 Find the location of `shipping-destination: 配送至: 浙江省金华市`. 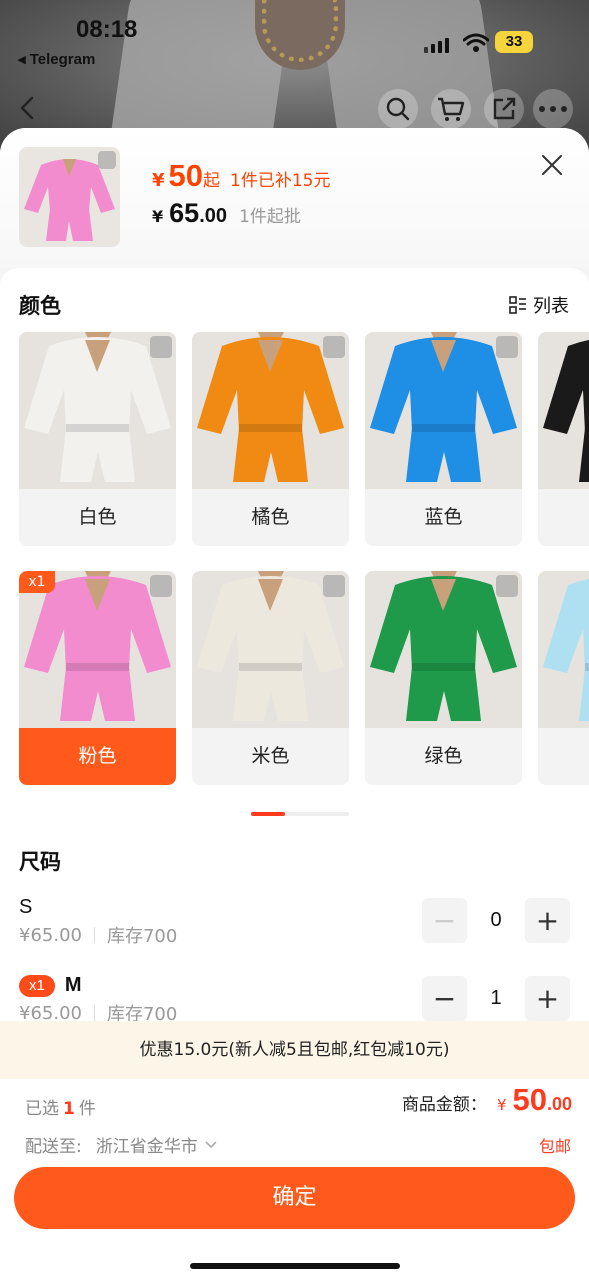

shipping-destination: 配送至: 浙江省金华市 is located at coordinates (121, 1144).